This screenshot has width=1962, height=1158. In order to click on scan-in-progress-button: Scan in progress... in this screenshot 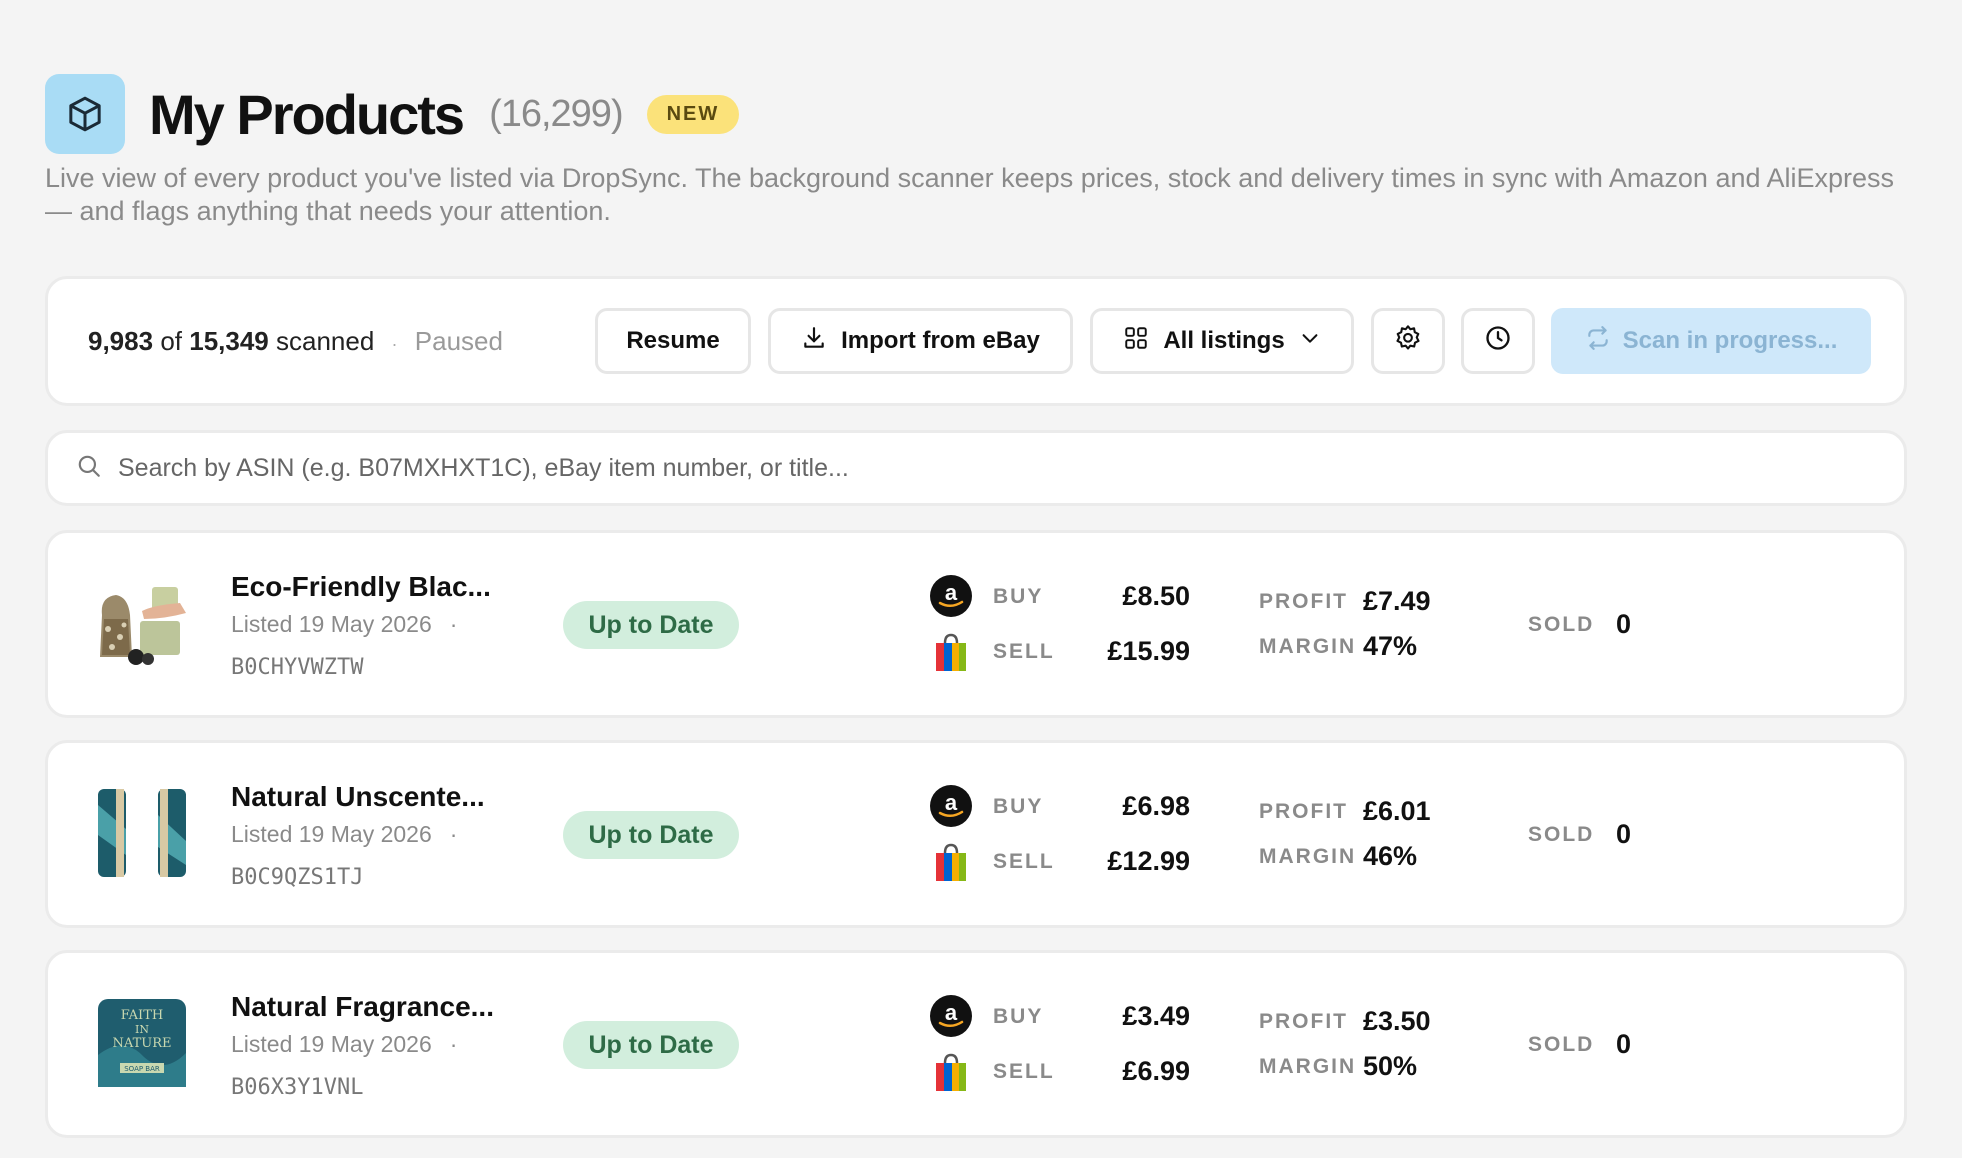, I will do `click(1711, 341)`.